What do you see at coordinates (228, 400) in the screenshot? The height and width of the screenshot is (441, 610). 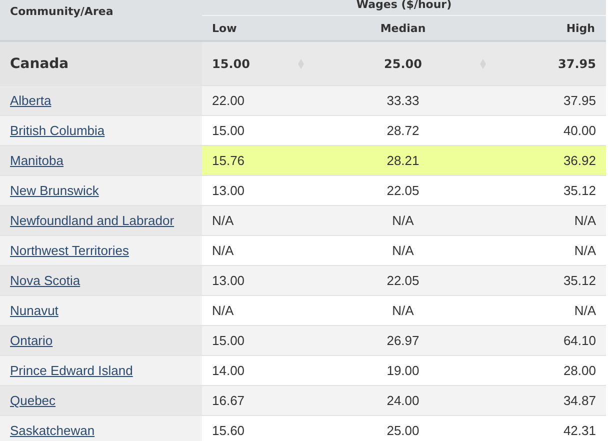 I see `table-cell: 16.67` at bounding box center [228, 400].